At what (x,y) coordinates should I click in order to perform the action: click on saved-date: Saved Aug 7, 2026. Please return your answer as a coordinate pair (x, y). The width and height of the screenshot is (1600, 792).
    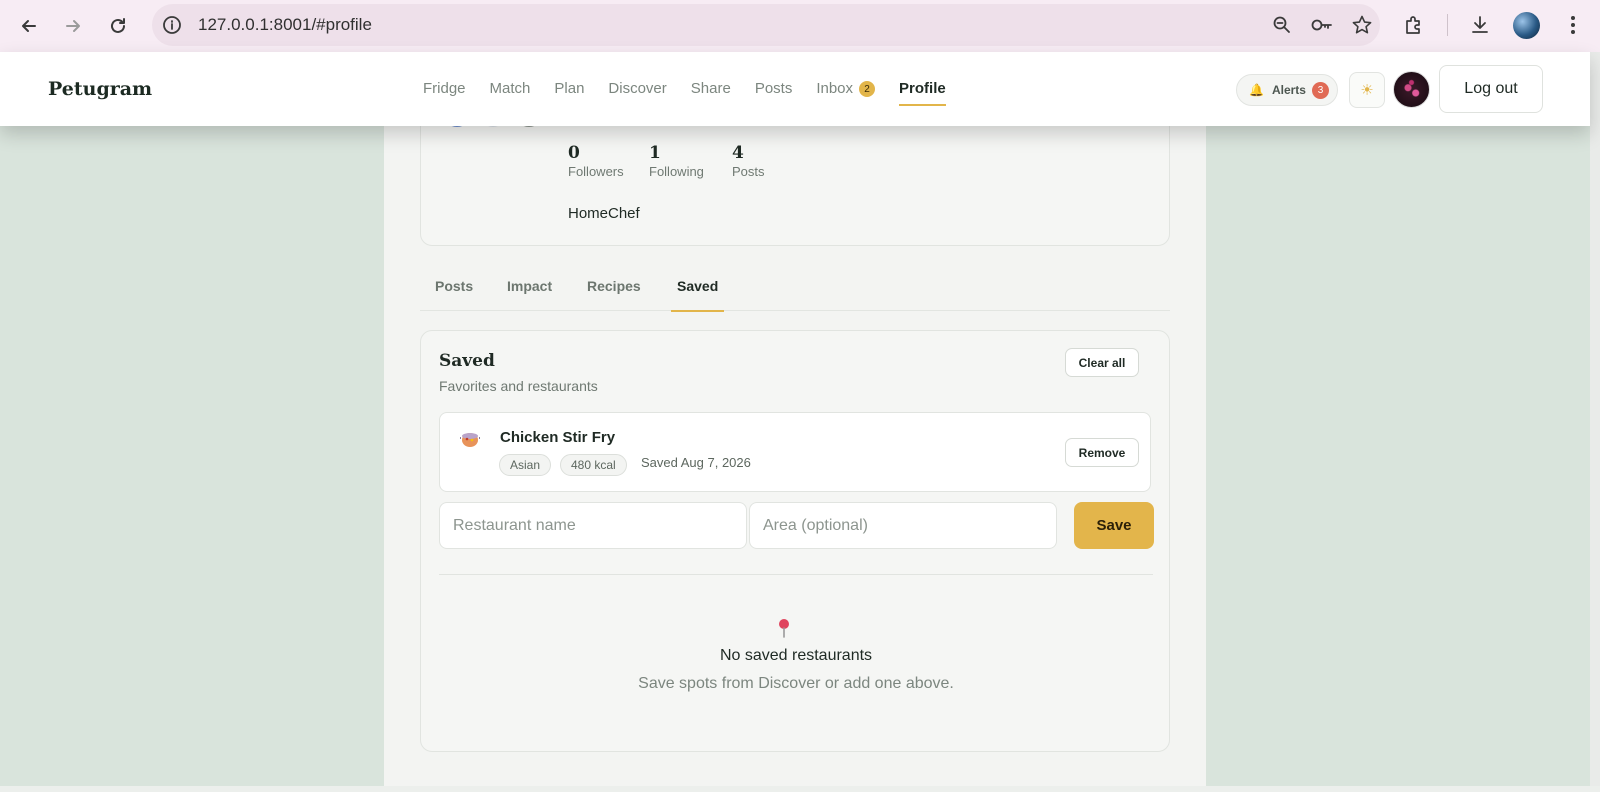
    Looking at the image, I should click on (696, 462).